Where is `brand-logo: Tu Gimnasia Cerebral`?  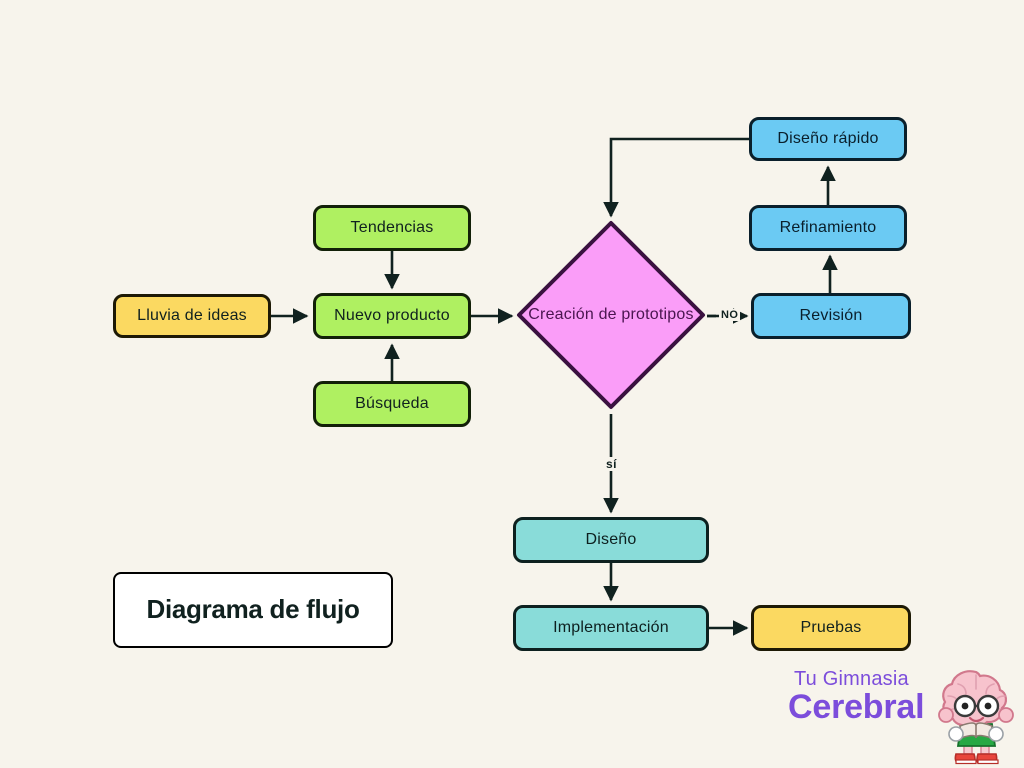
brand-logo: Tu Gimnasia Cerebral is located at coordinates (902, 718).